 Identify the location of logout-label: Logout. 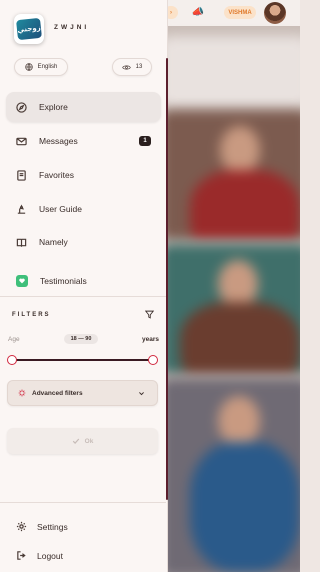
(50, 555).